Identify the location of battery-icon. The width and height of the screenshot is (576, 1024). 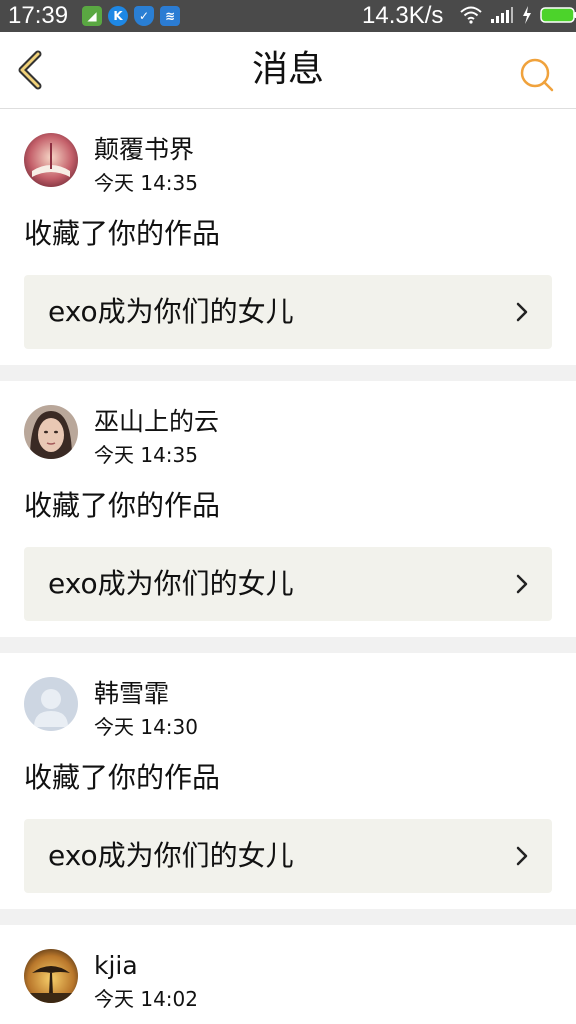
(558, 15).